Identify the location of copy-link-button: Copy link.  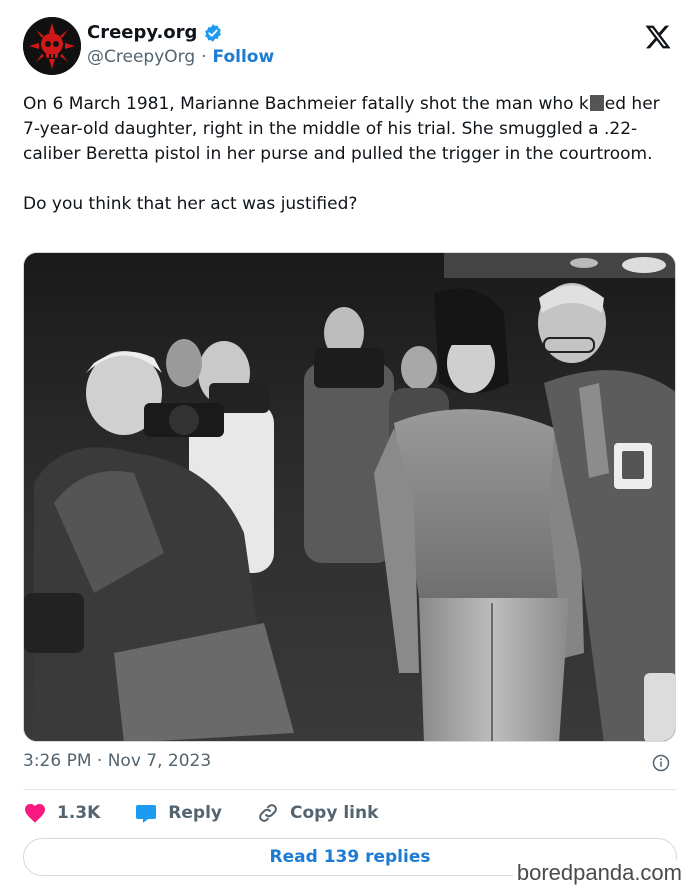
(317, 813).